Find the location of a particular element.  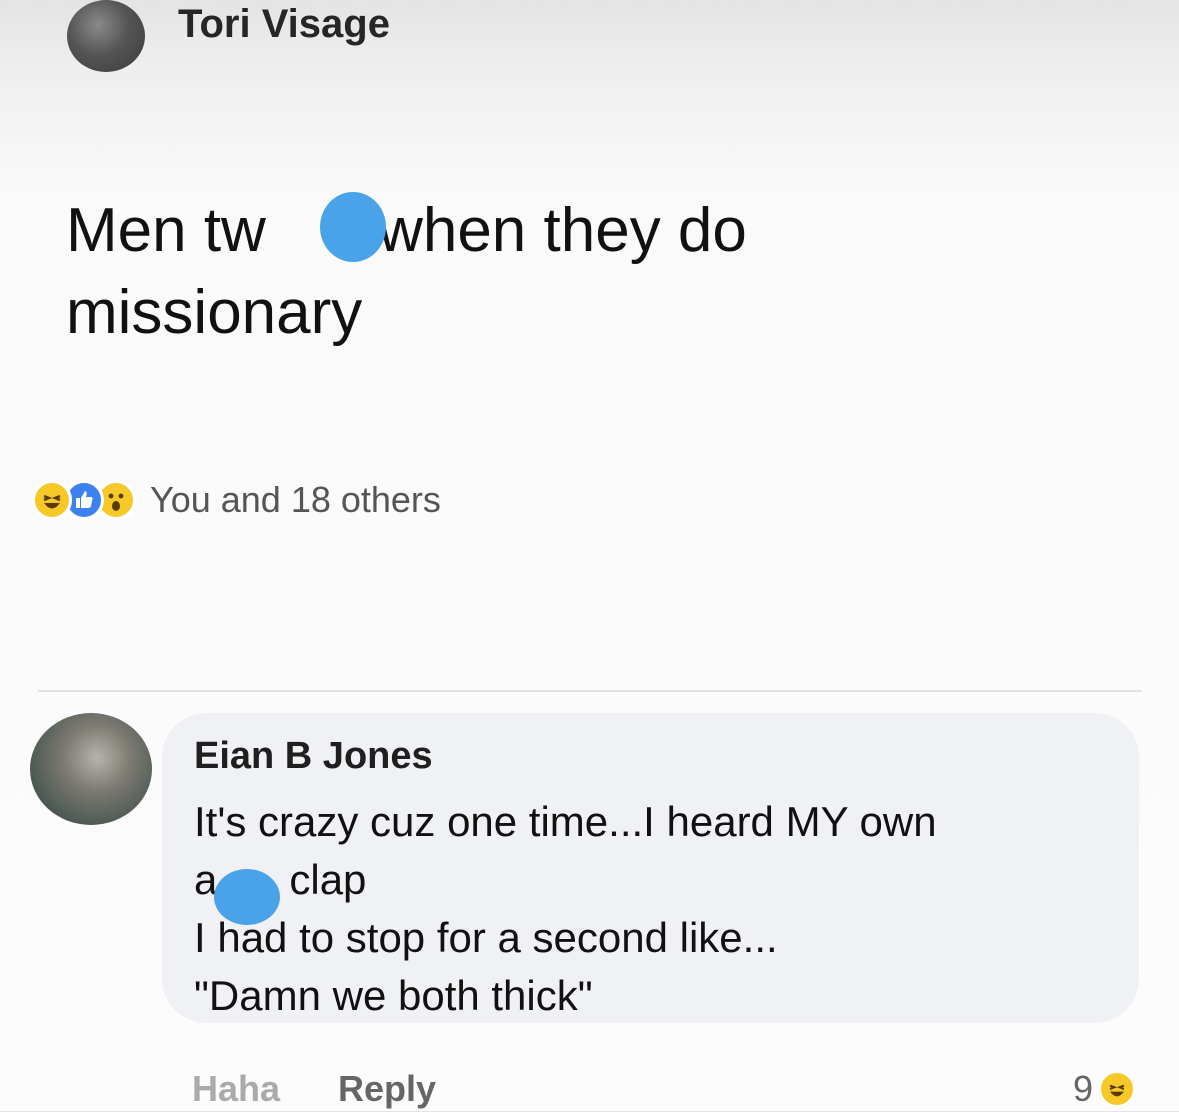

comment-line-4: "Damn we both thick" is located at coordinates (393, 995).